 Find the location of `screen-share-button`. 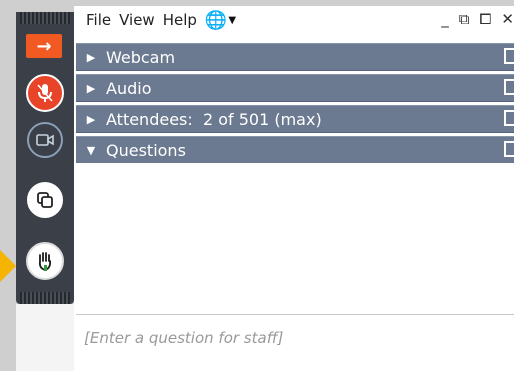

screen-share-button is located at coordinates (45, 200).